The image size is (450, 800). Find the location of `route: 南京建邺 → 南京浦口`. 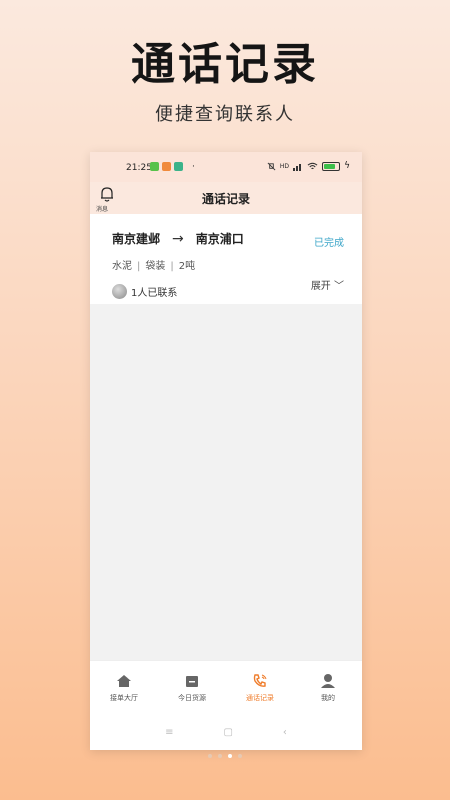

route: 南京建邺 → 南京浦口 is located at coordinates (226, 238).